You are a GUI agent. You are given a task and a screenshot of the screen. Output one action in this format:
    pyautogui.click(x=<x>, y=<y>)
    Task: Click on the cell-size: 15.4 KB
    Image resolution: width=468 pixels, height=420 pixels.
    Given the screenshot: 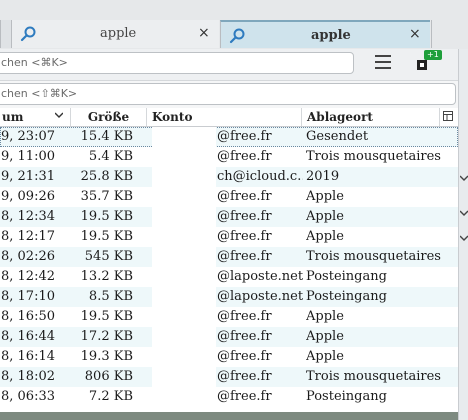 What is the action you would take?
    pyautogui.click(x=106, y=136)
    